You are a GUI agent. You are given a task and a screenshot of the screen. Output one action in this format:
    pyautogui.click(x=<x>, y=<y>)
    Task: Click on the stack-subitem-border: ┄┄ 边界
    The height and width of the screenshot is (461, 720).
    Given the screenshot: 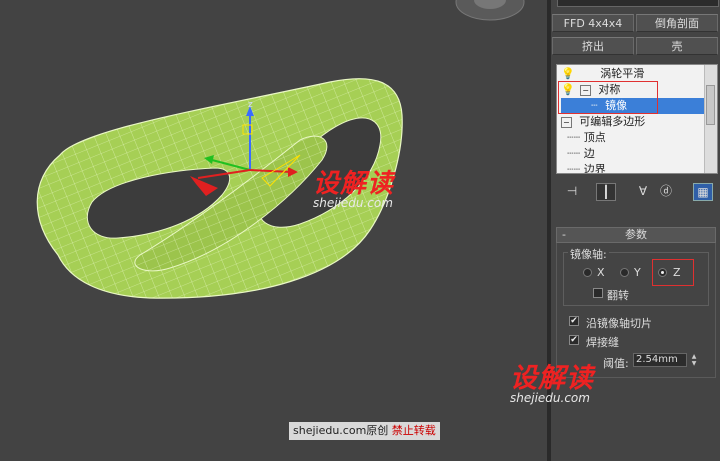 What is the action you would take?
    pyautogui.click(x=636, y=168)
    